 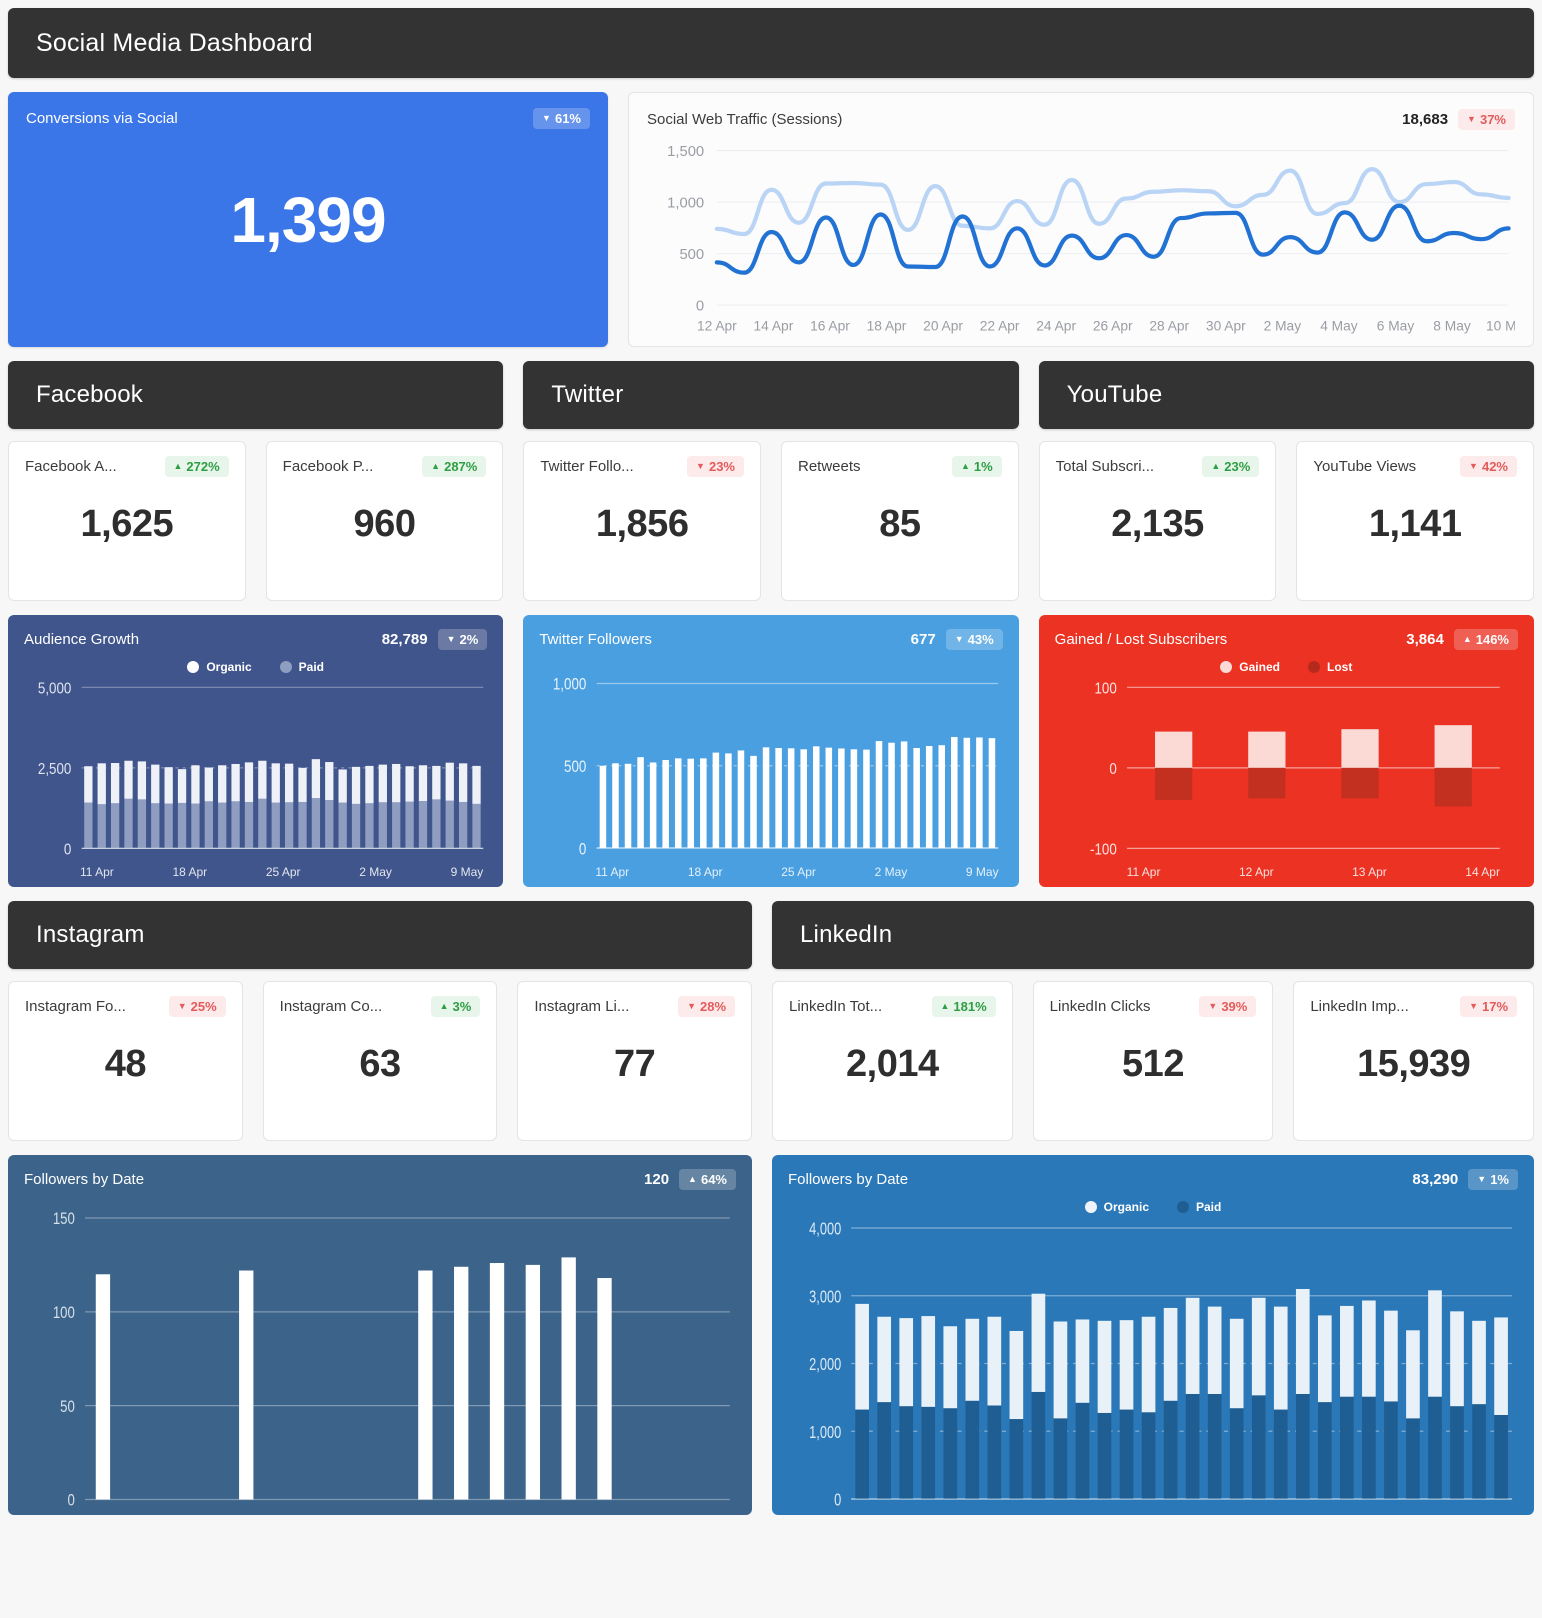 What do you see at coordinates (1329, 667) in the screenshot?
I see `legend-item-lost: Lost` at bounding box center [1329, 667].